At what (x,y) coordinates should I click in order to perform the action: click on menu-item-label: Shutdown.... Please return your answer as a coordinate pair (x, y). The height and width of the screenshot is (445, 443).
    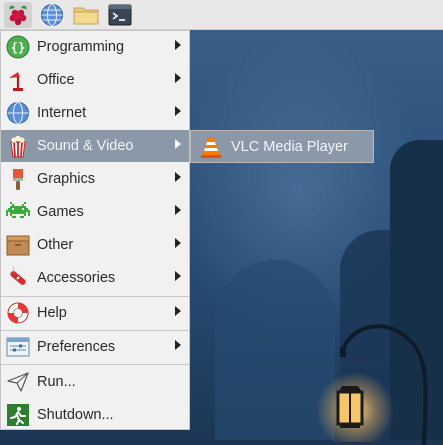
    Looking at the image, I should click on (75, 415).